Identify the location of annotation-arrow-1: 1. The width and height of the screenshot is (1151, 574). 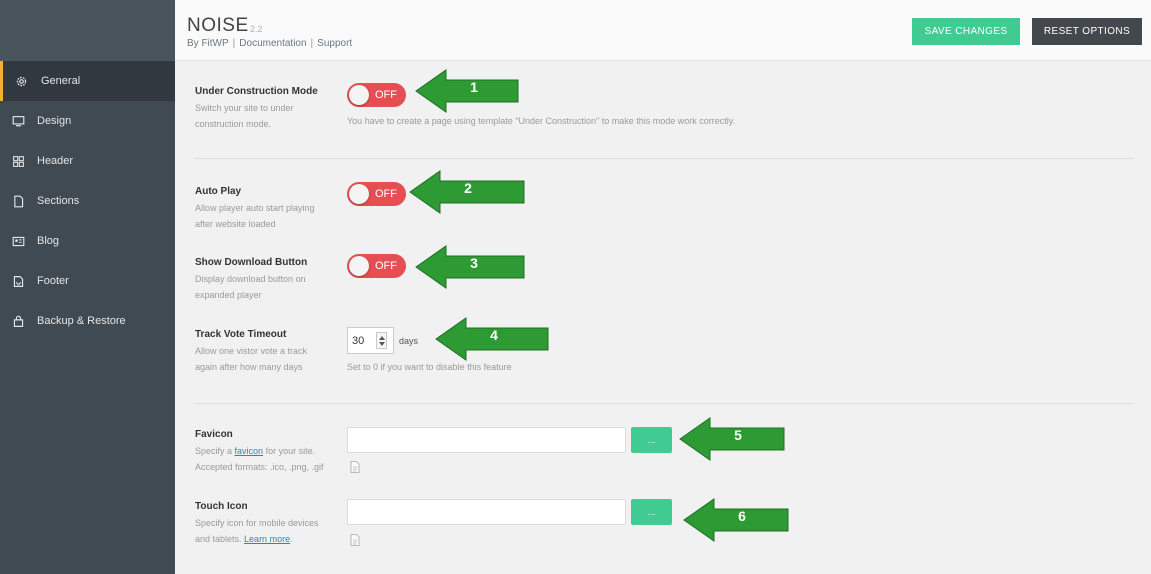
(472, 91).